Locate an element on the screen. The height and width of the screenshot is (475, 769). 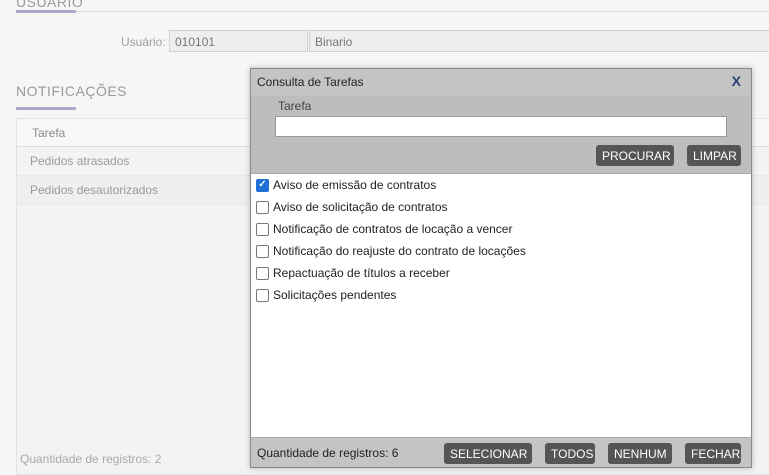
search-label: Tarefa is located at coordinates (295, 106).